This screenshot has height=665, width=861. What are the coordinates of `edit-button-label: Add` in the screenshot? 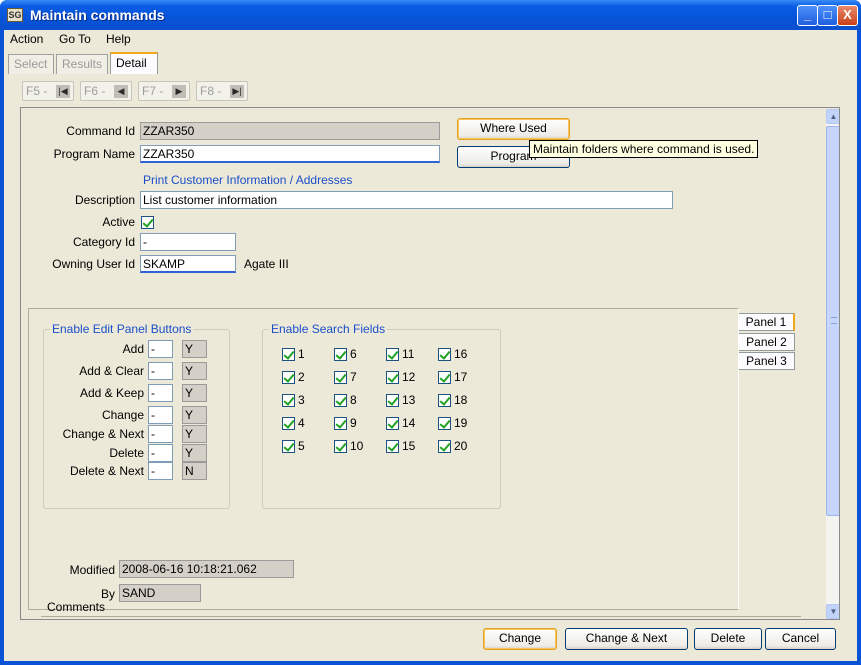 It's located at (133, 349).